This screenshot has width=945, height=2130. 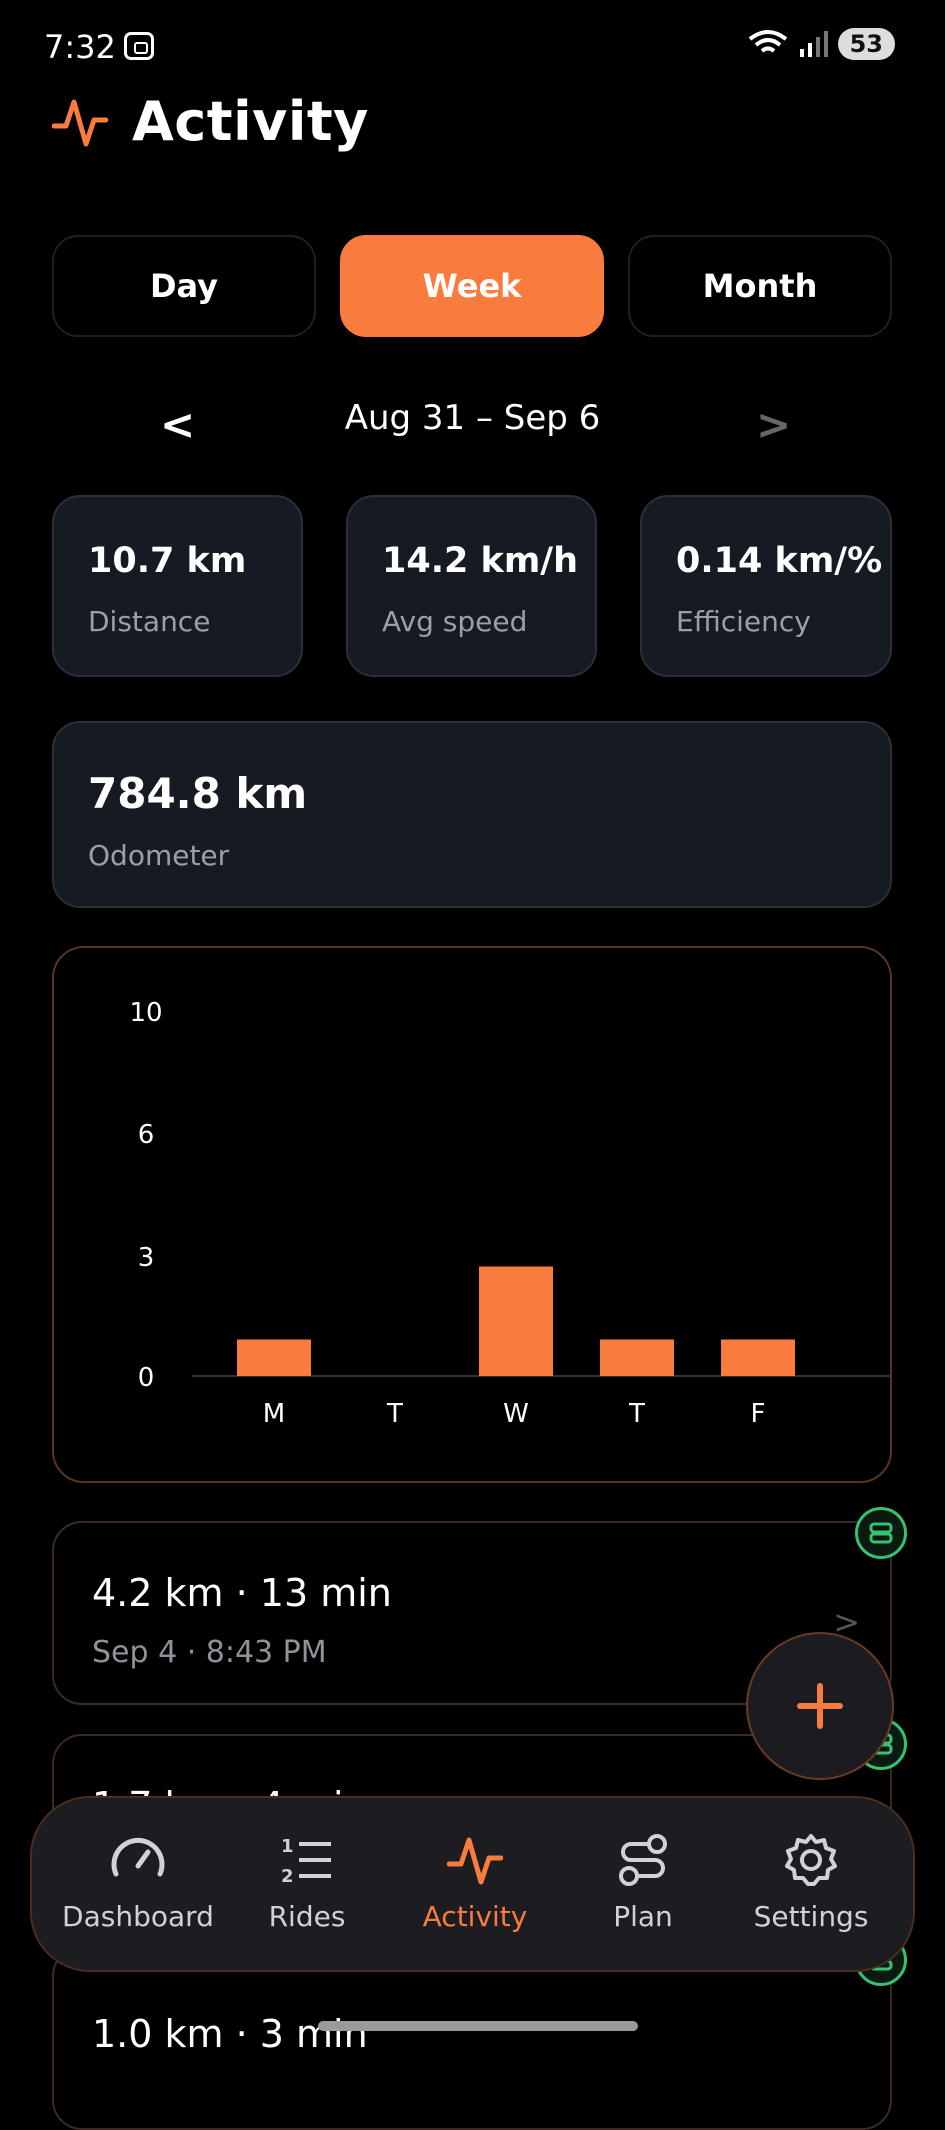 What do you see at coordinates (306, 1861) in the screenshot?
I see `numbered-list-icon: 1 2` at bounding box center [306, 1861].